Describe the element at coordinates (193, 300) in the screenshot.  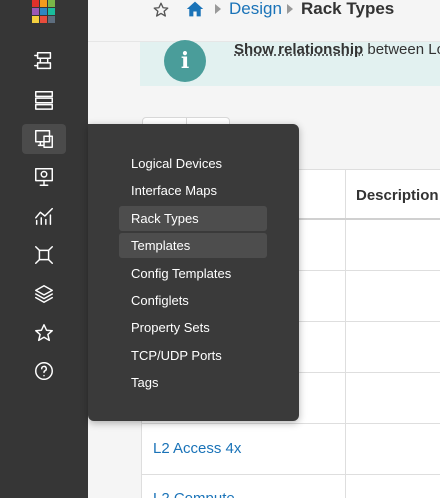
I see `menu-item-configlets: Configlets` at that location.